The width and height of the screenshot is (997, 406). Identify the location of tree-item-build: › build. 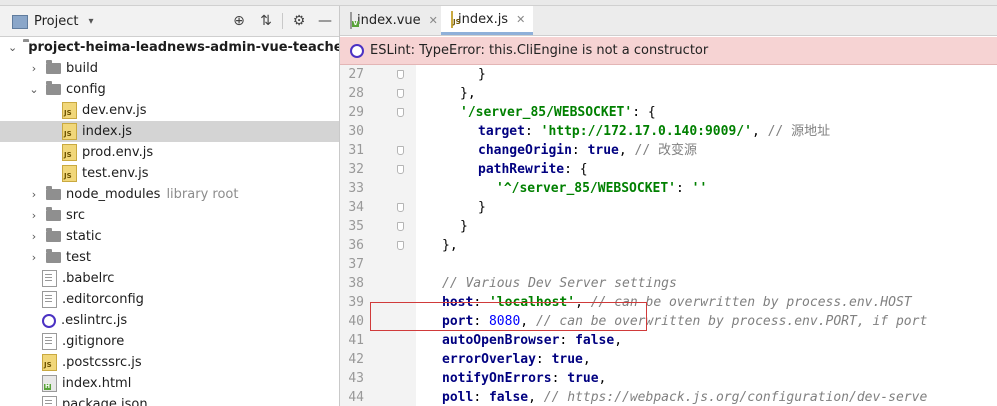
(169, 68).